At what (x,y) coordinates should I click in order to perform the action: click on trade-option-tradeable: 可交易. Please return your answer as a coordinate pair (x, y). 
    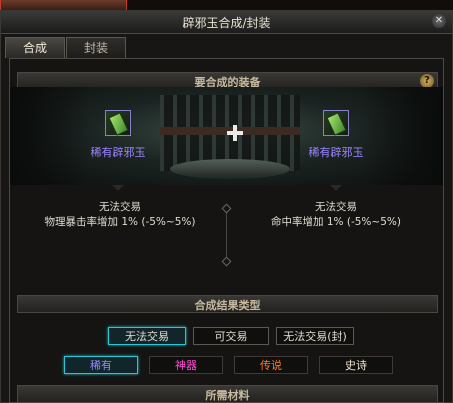
    Looking at the image, I should click on (231, 336).